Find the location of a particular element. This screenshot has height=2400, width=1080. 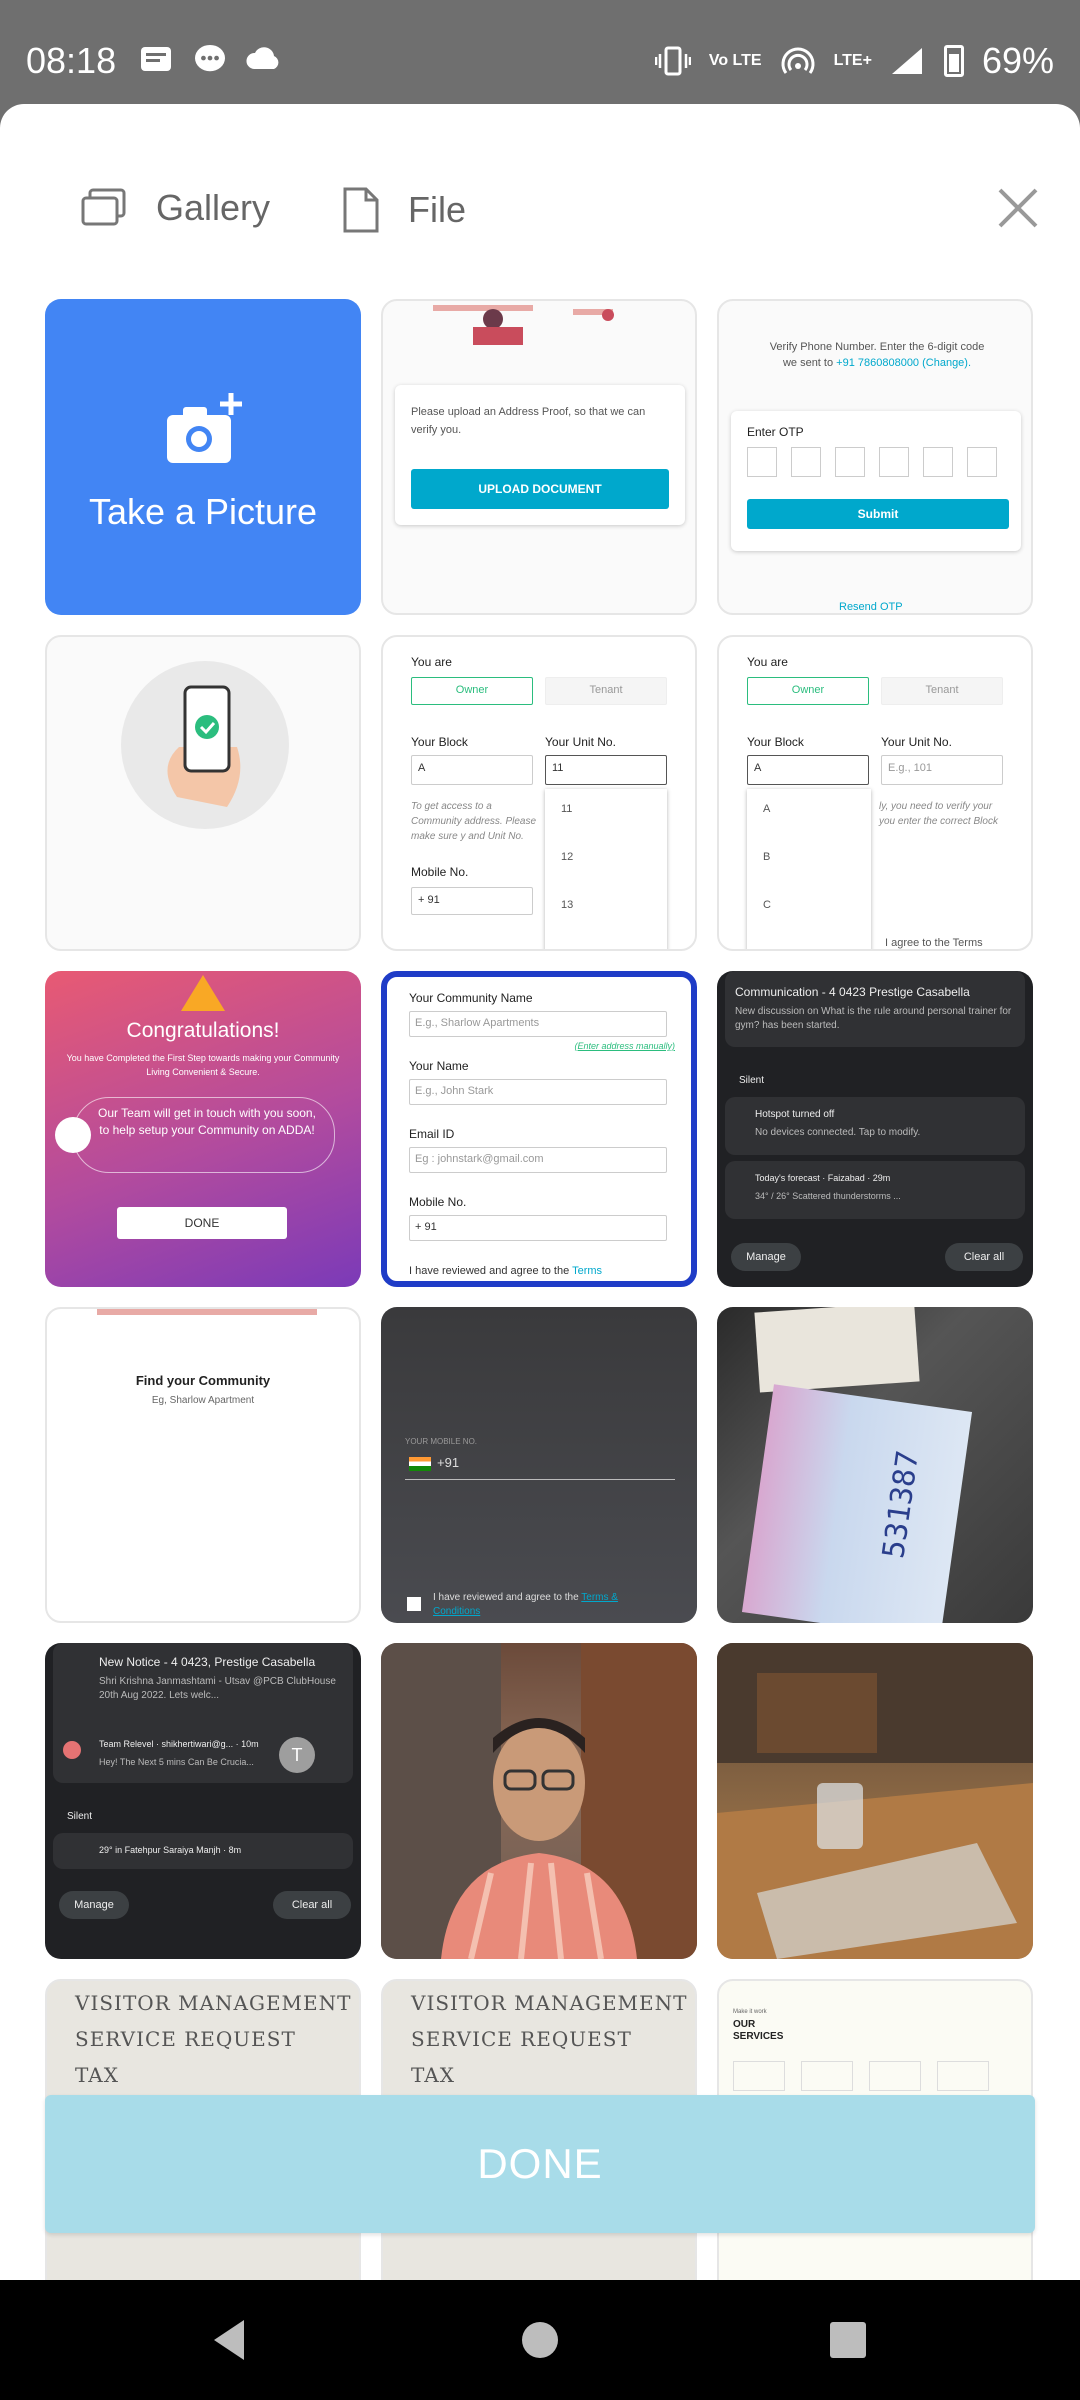

find-community-title: Find your Community is located at coordinates (203, 1380).